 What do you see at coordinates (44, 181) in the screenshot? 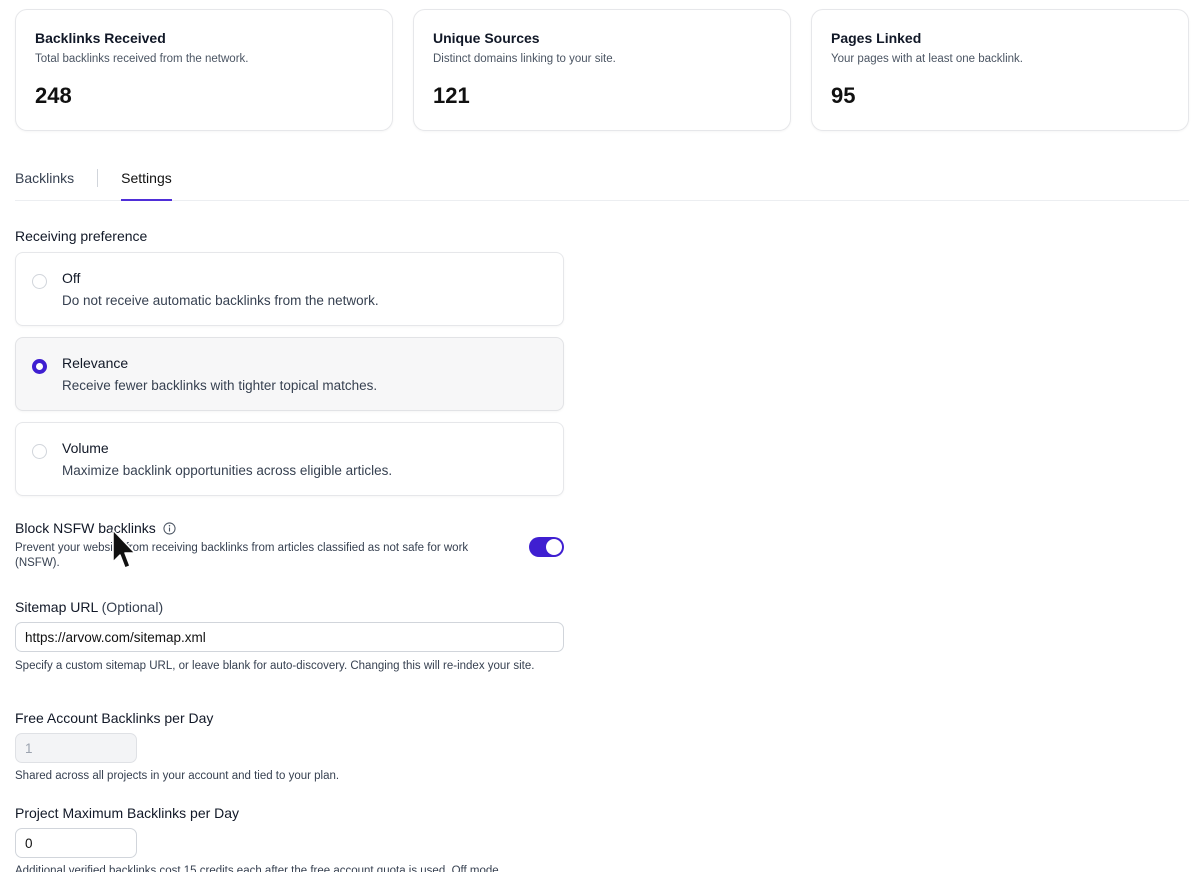
I see `tab-backlinks: Backlinks` at bounding box center [44, 181].